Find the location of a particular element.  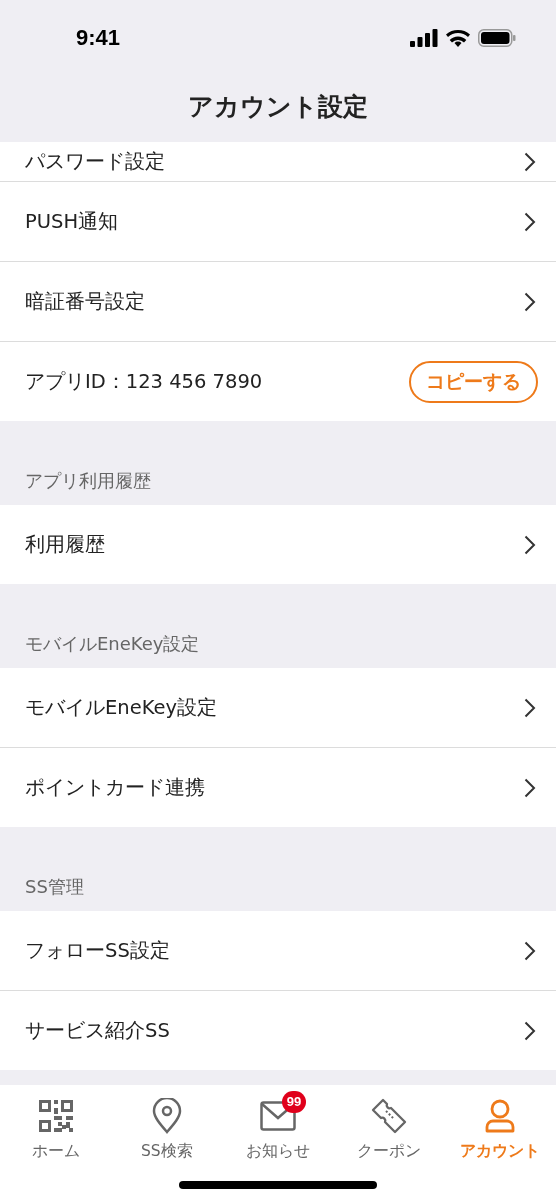

signal-icon is located at coordinates (424, 38).